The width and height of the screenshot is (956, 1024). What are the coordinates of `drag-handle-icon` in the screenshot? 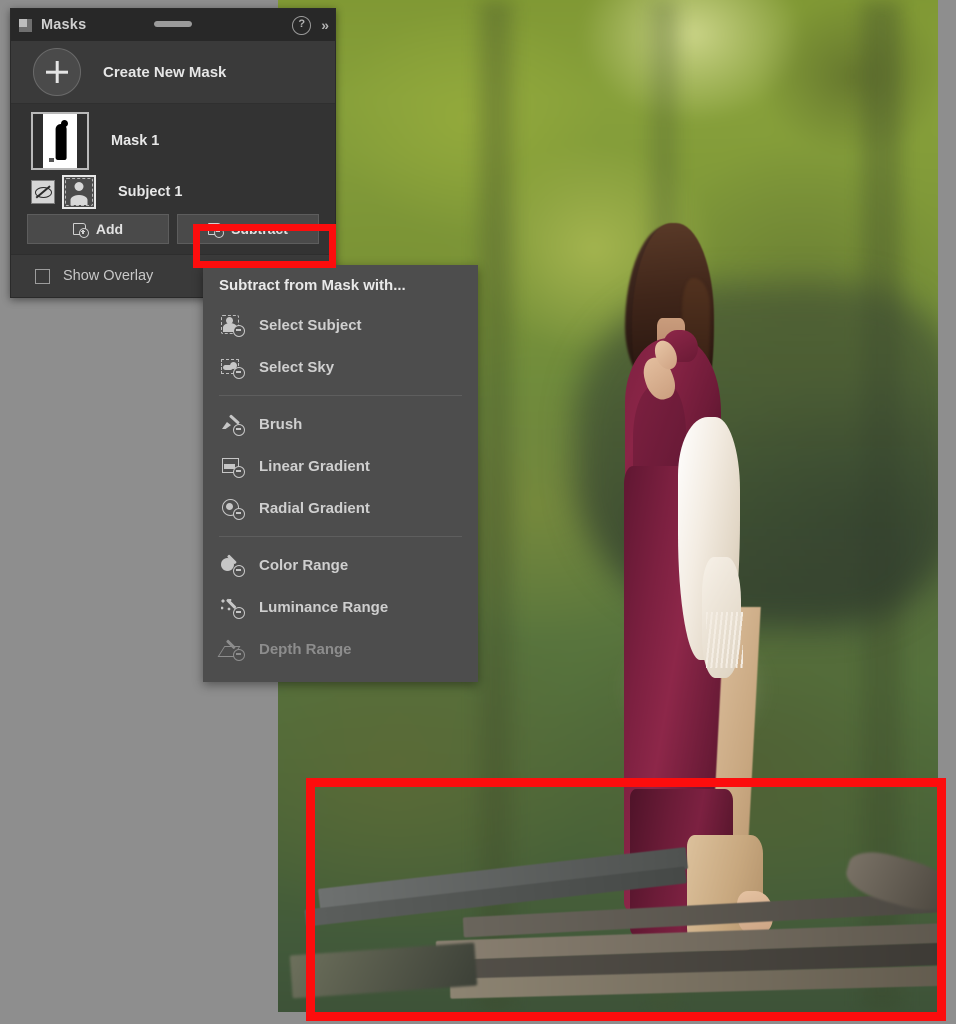 It's located at (173, 24).